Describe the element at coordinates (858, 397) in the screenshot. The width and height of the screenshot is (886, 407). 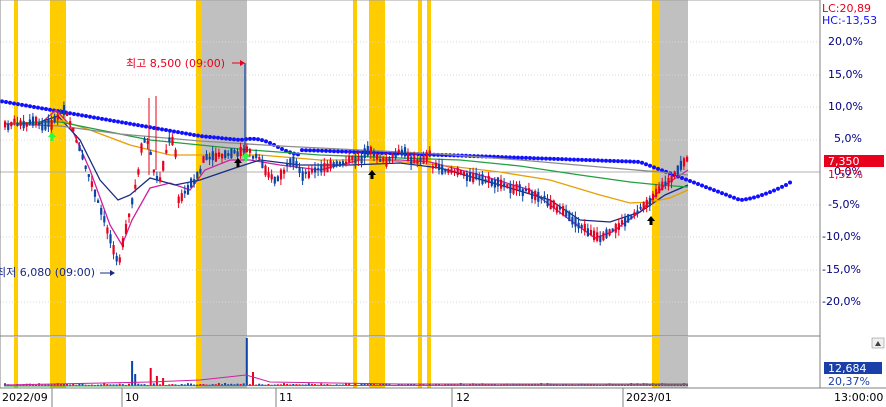
I see `time-label: 13:00:00` at that location.